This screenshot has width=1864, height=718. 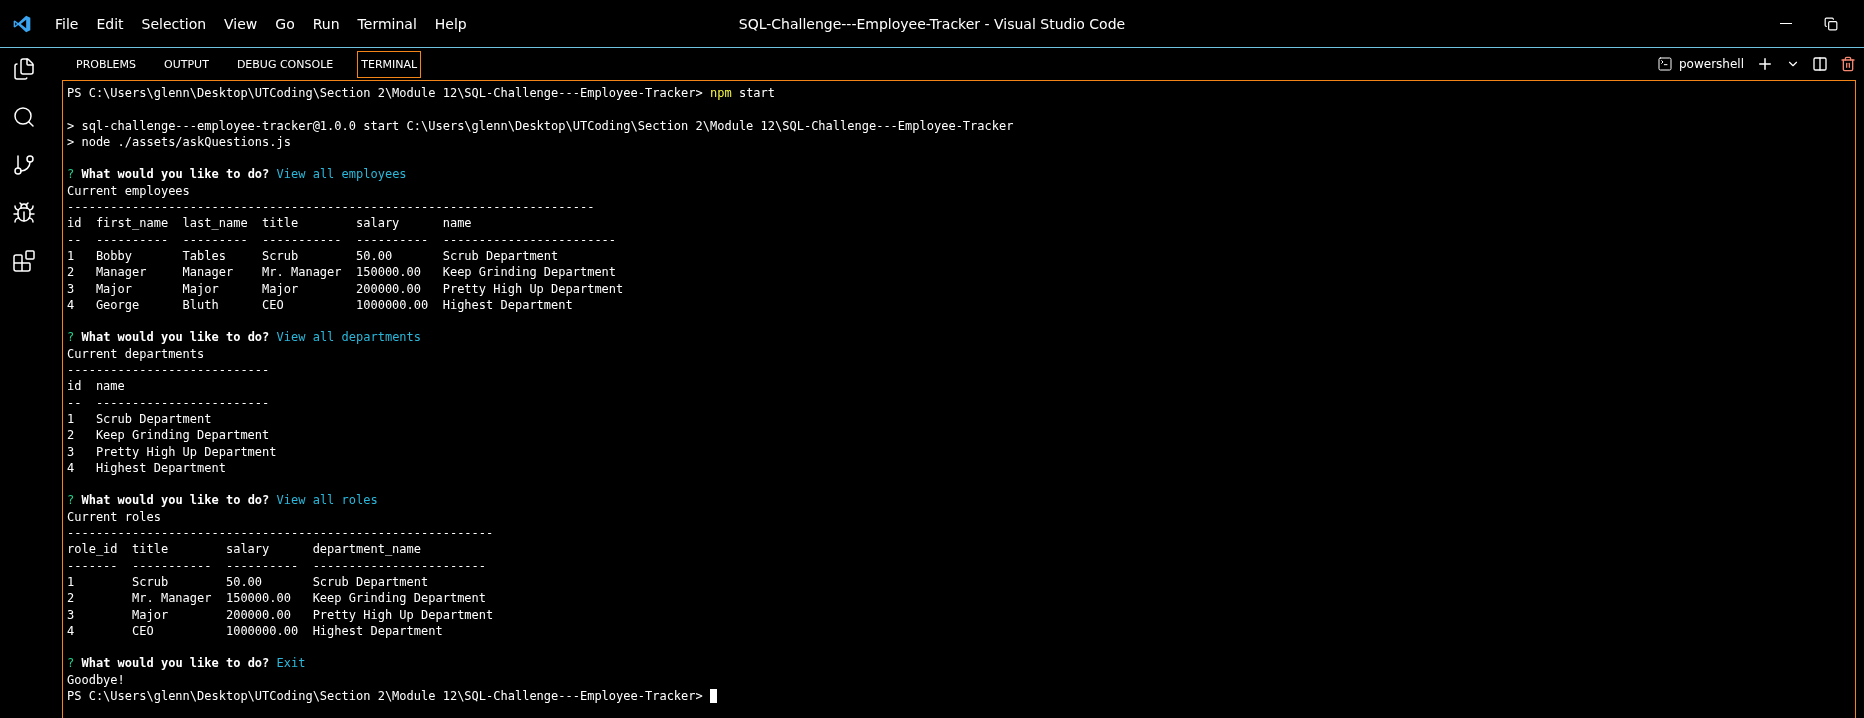 I want to click on terminal-output: -- ------------------------, so click(x=168, y=402).